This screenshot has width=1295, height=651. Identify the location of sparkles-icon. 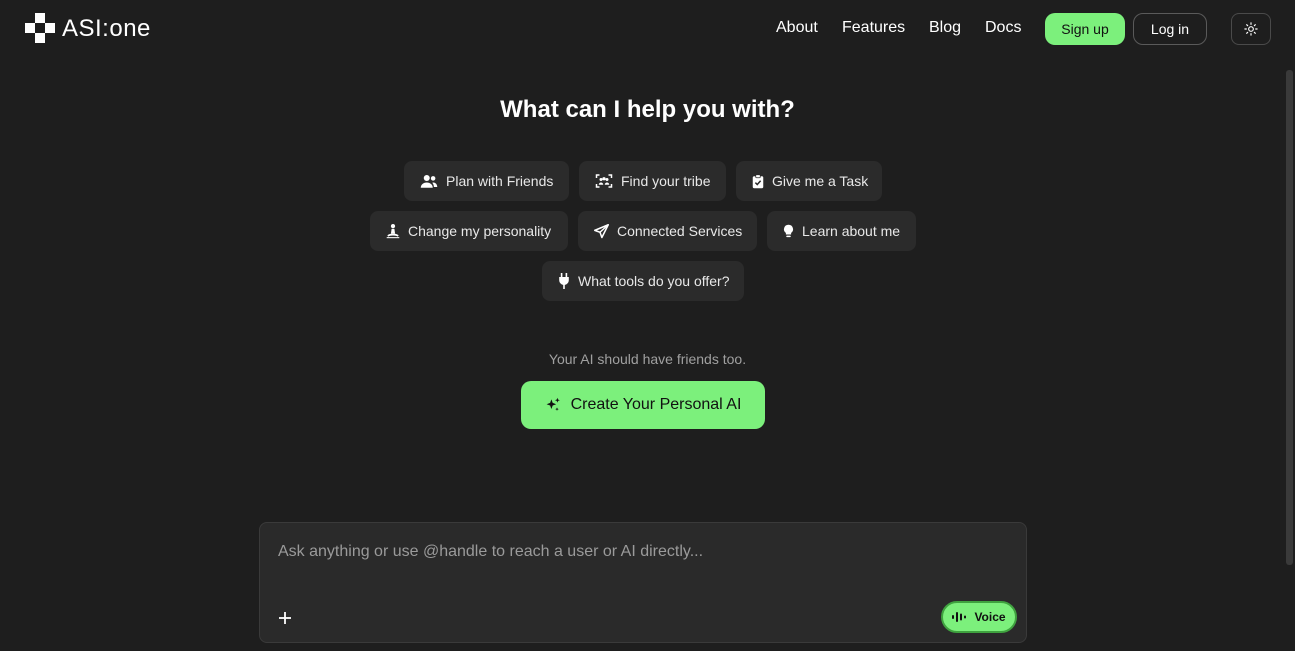
(553, 404).